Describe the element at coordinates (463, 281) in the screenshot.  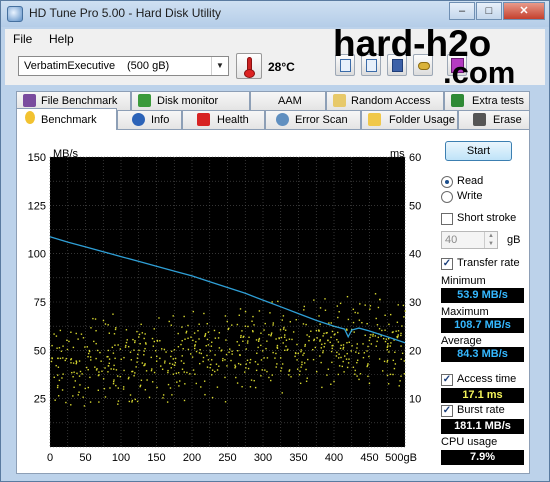
I see `minimum-label: Minimum` at that location.